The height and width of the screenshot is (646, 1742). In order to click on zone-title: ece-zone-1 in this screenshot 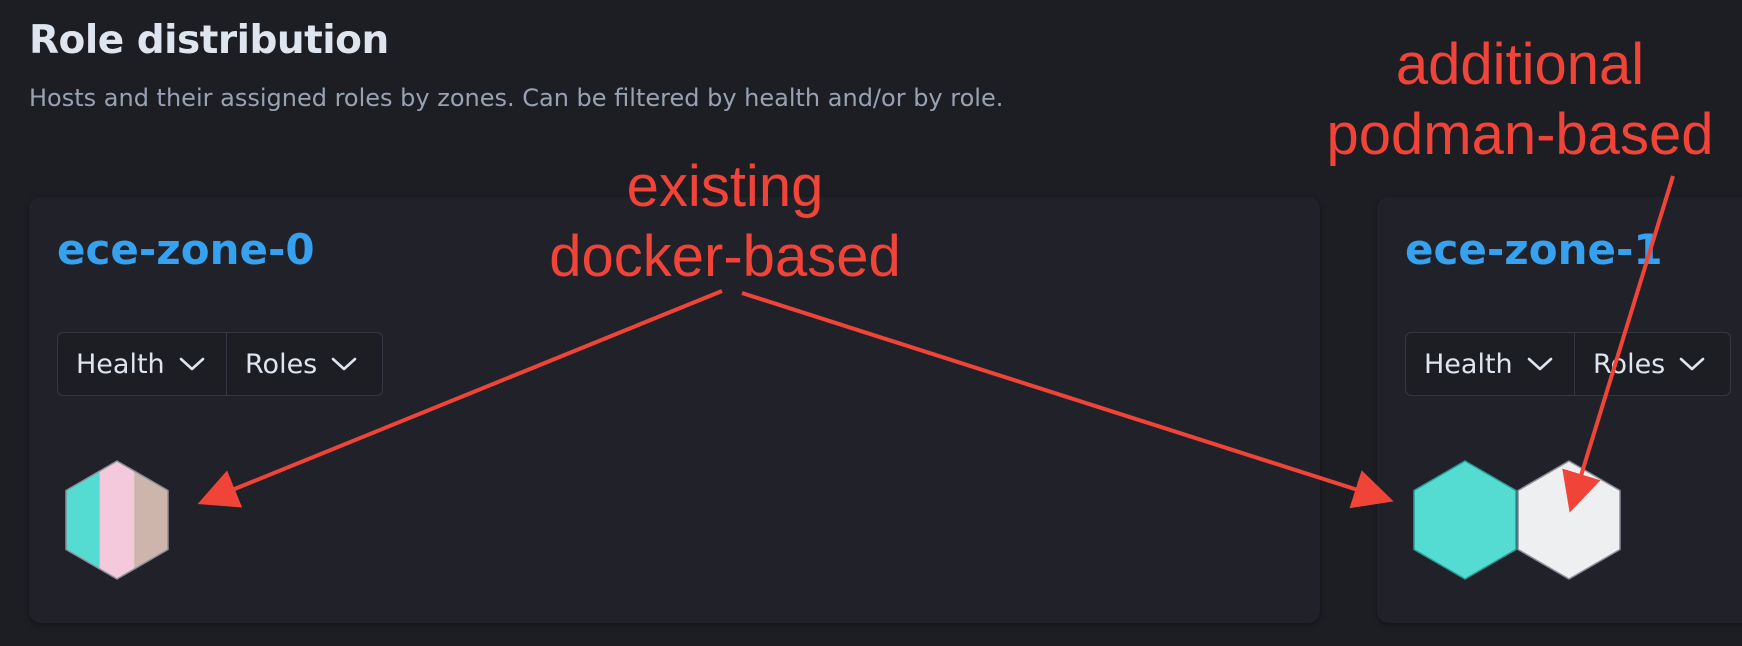, I will do `click(1534, 249)`.